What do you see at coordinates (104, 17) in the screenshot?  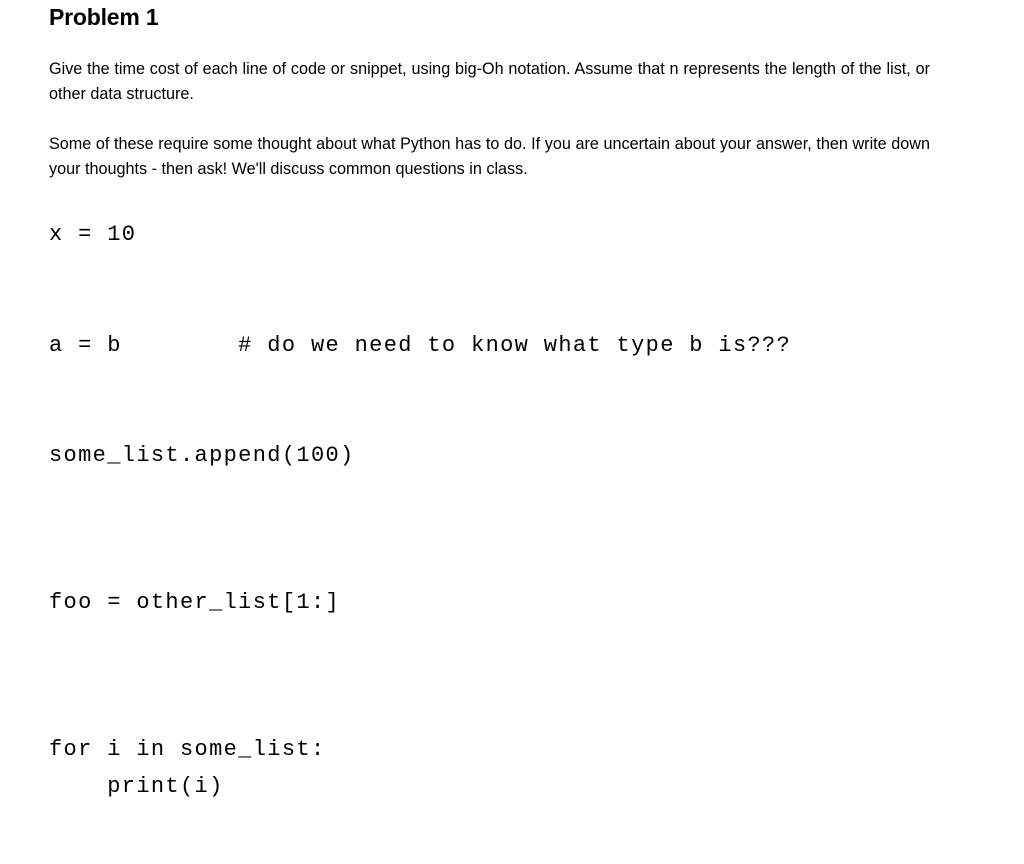 I see `page-title: Problem 1` at bounding box center [104, 17].